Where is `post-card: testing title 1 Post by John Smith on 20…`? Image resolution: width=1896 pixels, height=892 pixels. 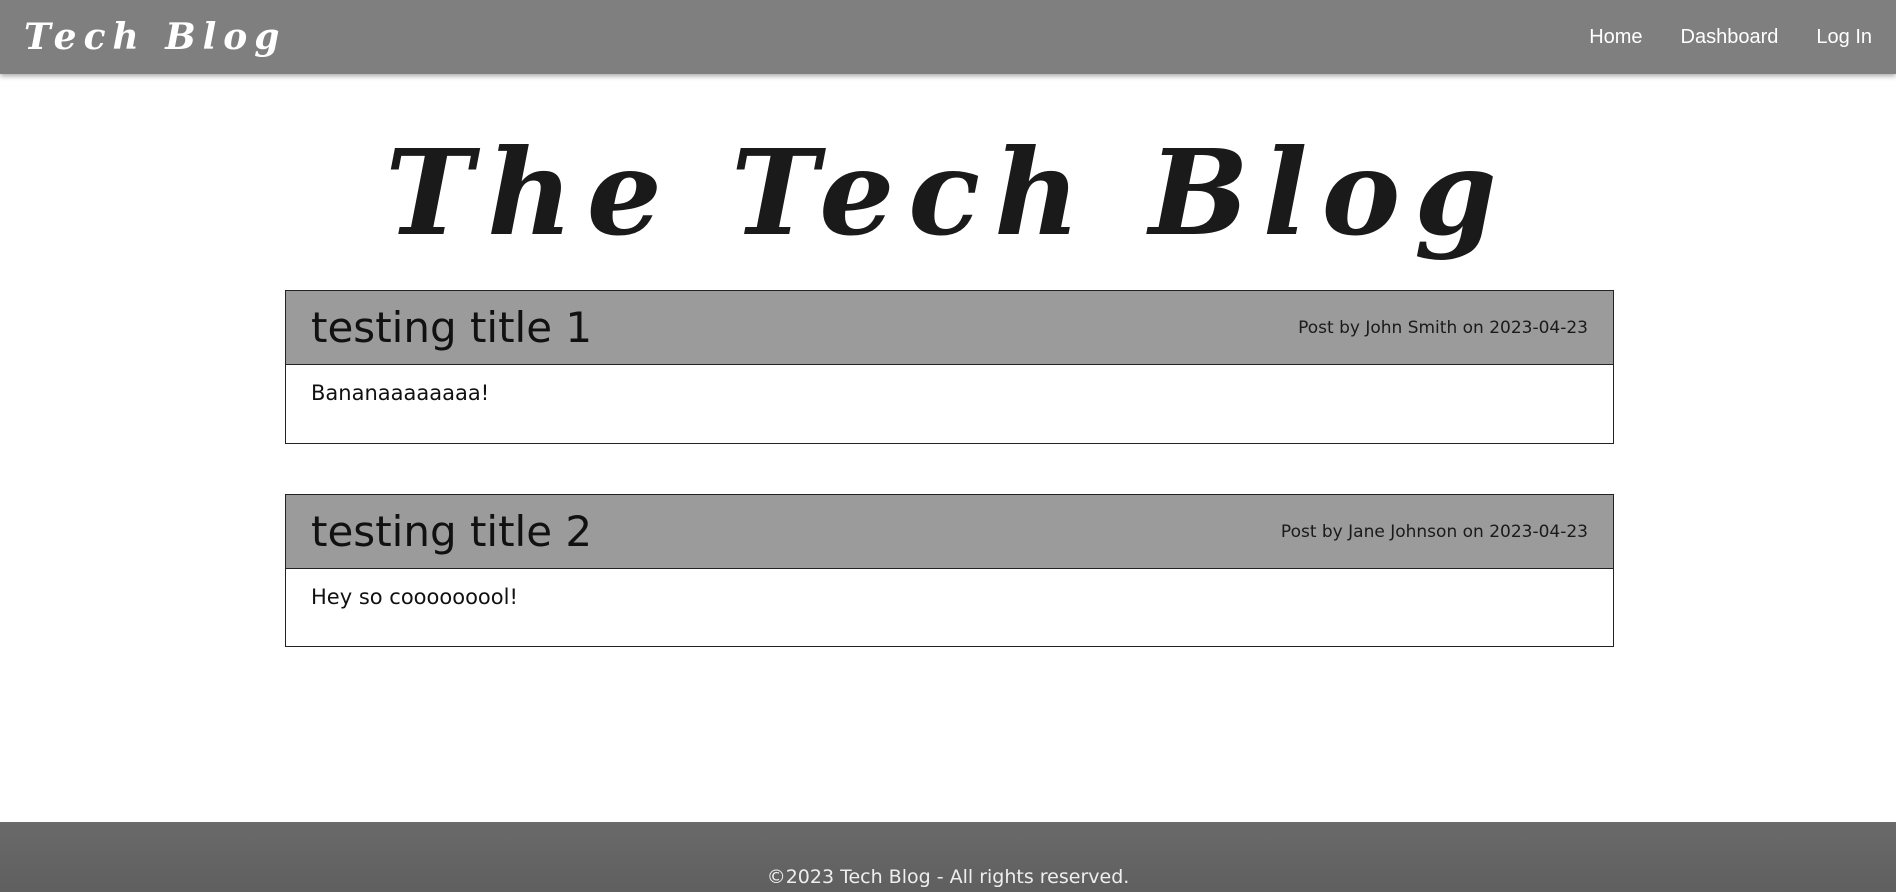
post-card: testing title 1 Post by John Smith on 20… is located at coordinates (949, 367).